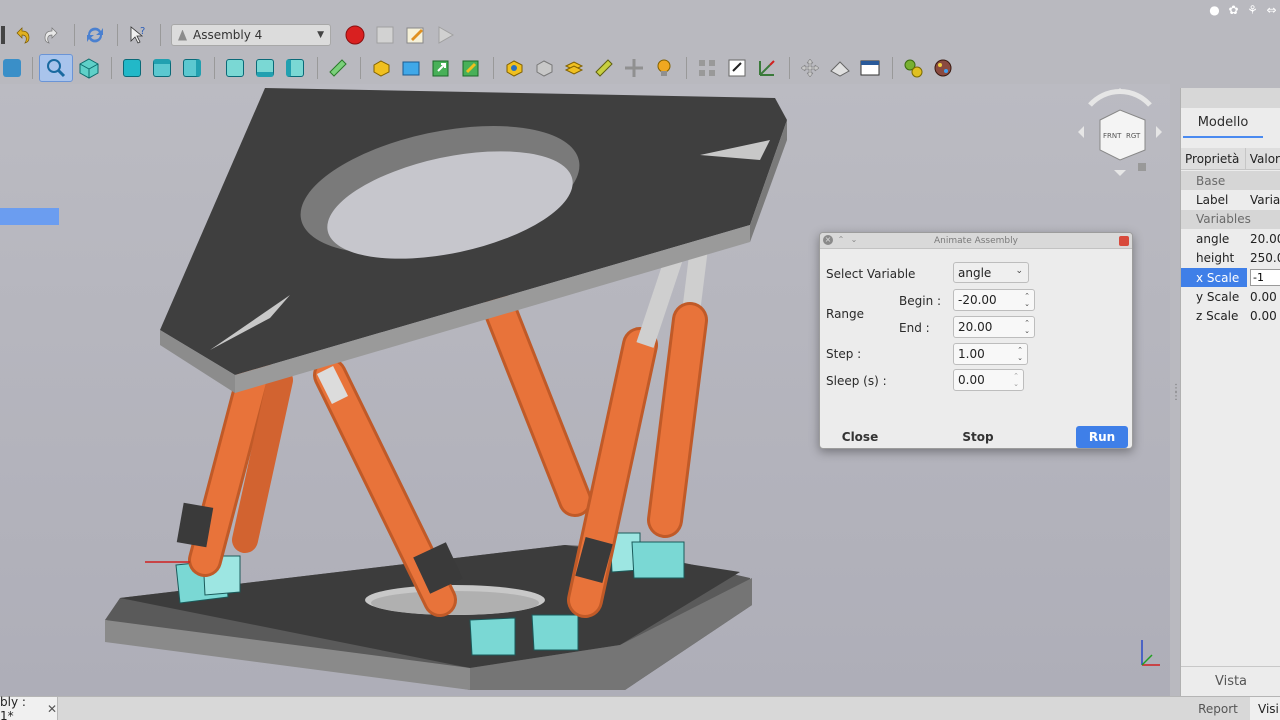 This screenshot has width=1280, height=720. Describe the element at coordinates (52, 35) in the screenshot. I see `redo-button` at that location.